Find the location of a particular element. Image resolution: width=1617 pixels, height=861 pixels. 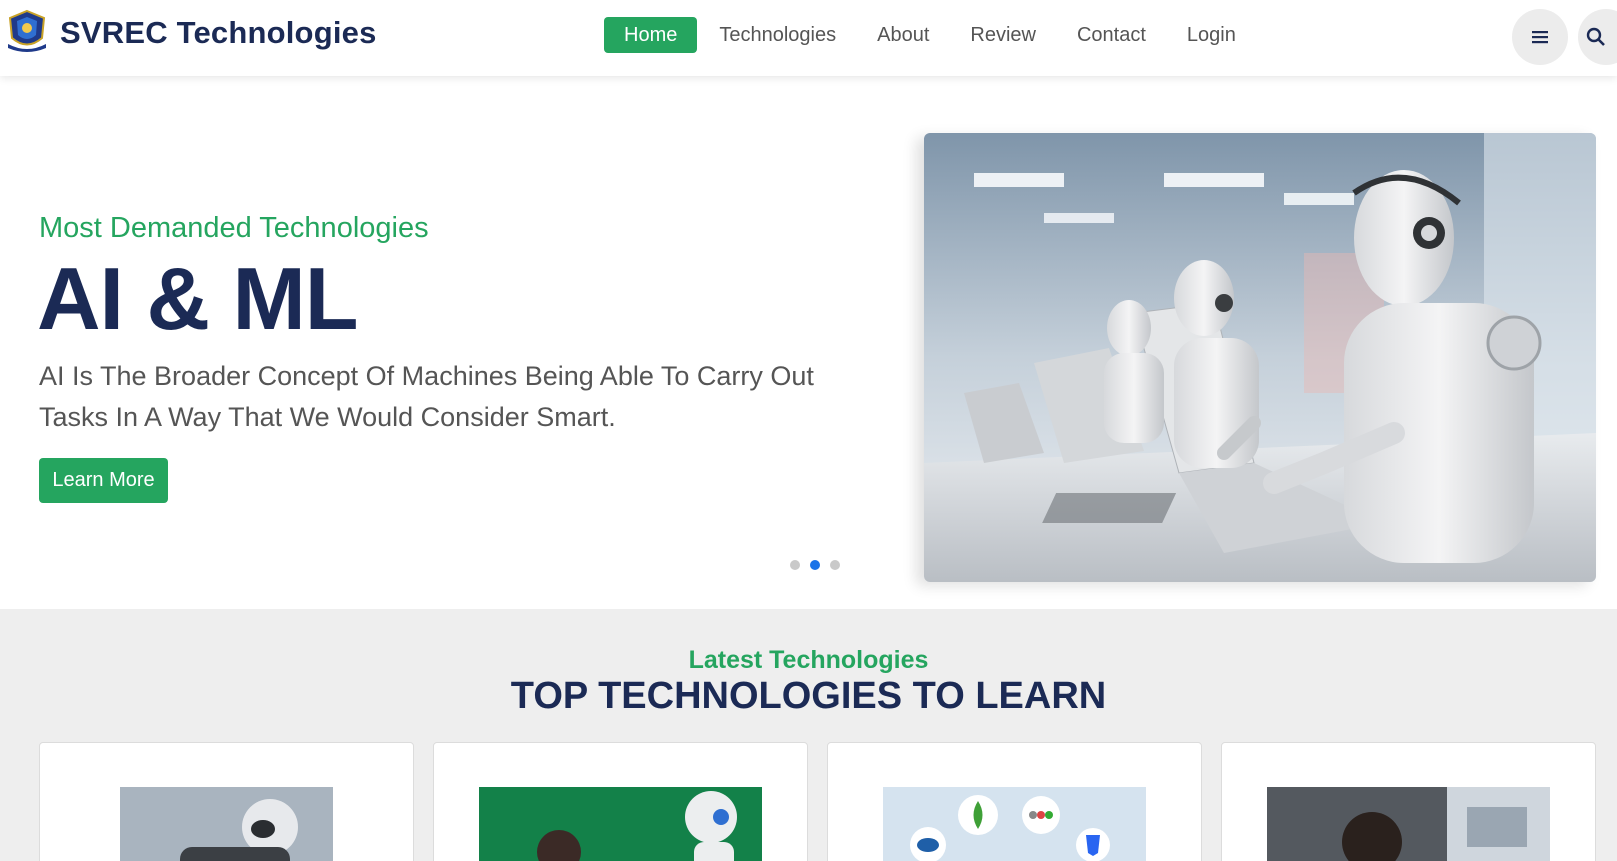

carousel-dot-active is located at coordinates (815, 565).